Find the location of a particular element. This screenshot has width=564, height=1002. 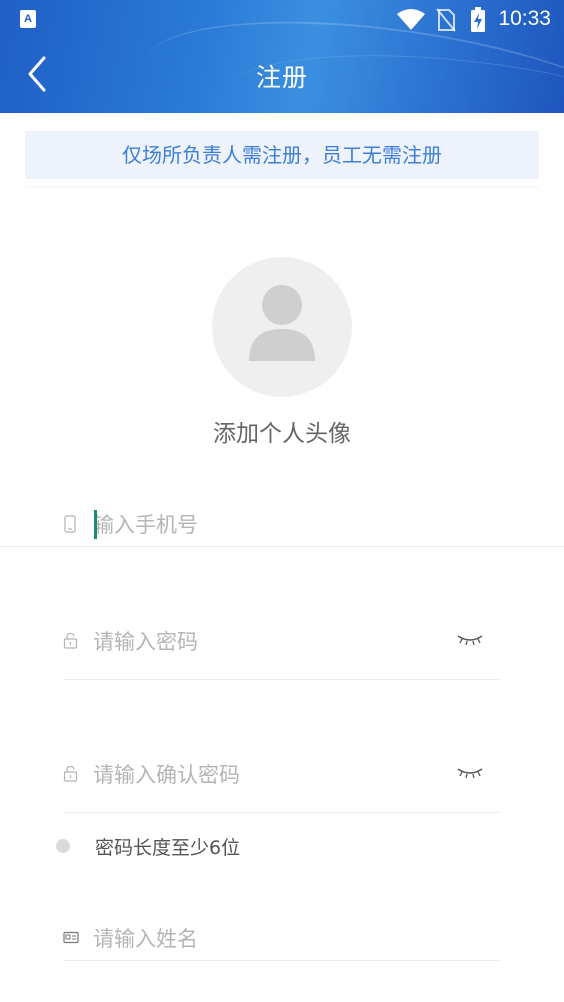

no-sim-icon is located at coordinates (446, 20).